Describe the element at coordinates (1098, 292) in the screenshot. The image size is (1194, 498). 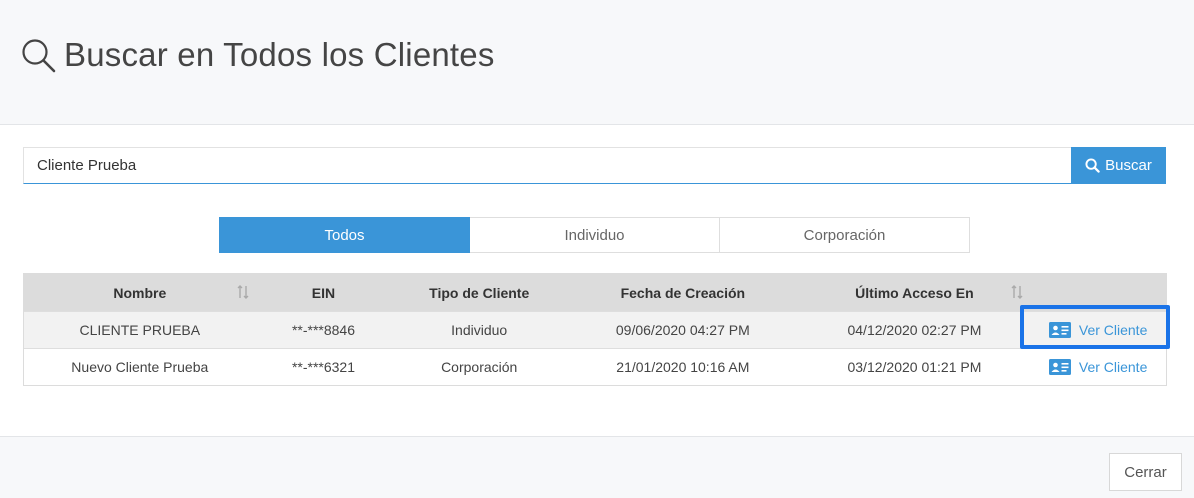
I see `column-header-actions` at that location.